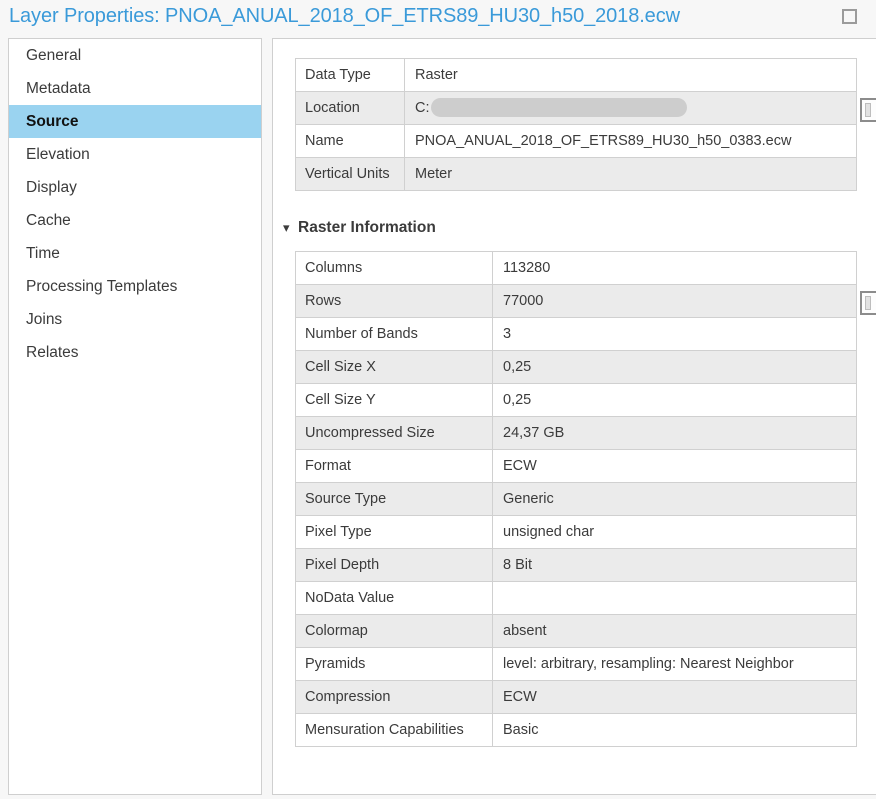 This screenshot has width=876, height=799. What do you see at coordinates (576, 565) in the screenshot?
I see `table-row: Pixel Depth 8 Bit` at bounding box center [576, 565].